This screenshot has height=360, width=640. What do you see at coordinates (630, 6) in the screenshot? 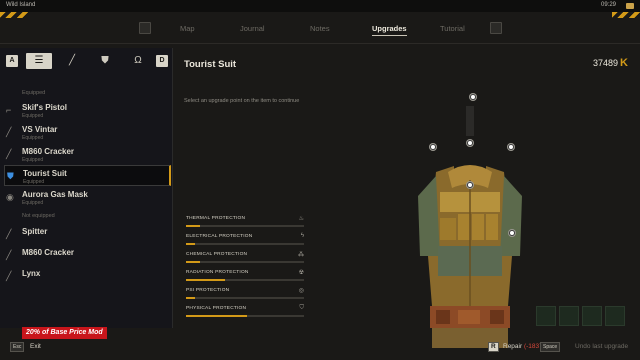
I see `battery-icon` at bounding box center [630, 6].